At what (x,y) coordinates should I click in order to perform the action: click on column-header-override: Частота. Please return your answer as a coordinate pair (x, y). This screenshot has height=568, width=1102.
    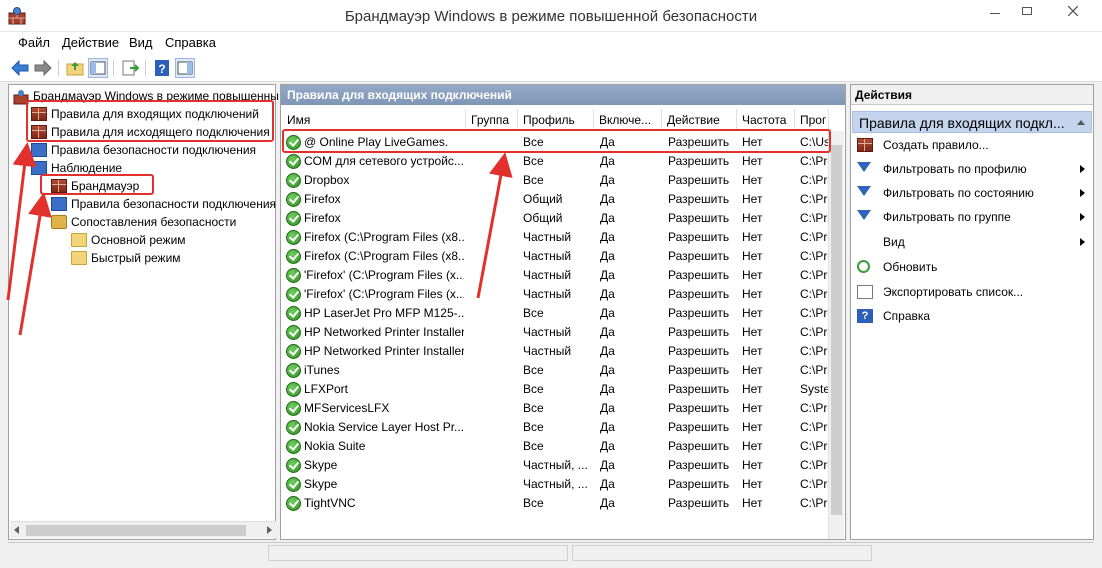
    Looking at the image, I should click on (766, 120).